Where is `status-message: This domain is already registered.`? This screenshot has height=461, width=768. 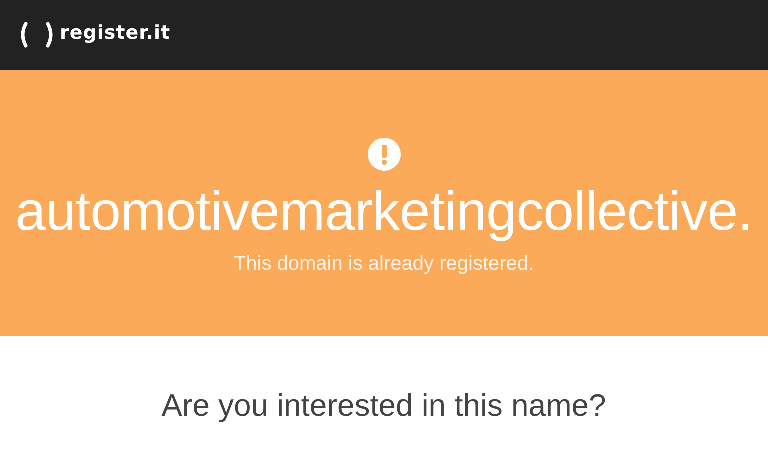
status-message: This domain is already registered. is located at coordinates (384, 264).